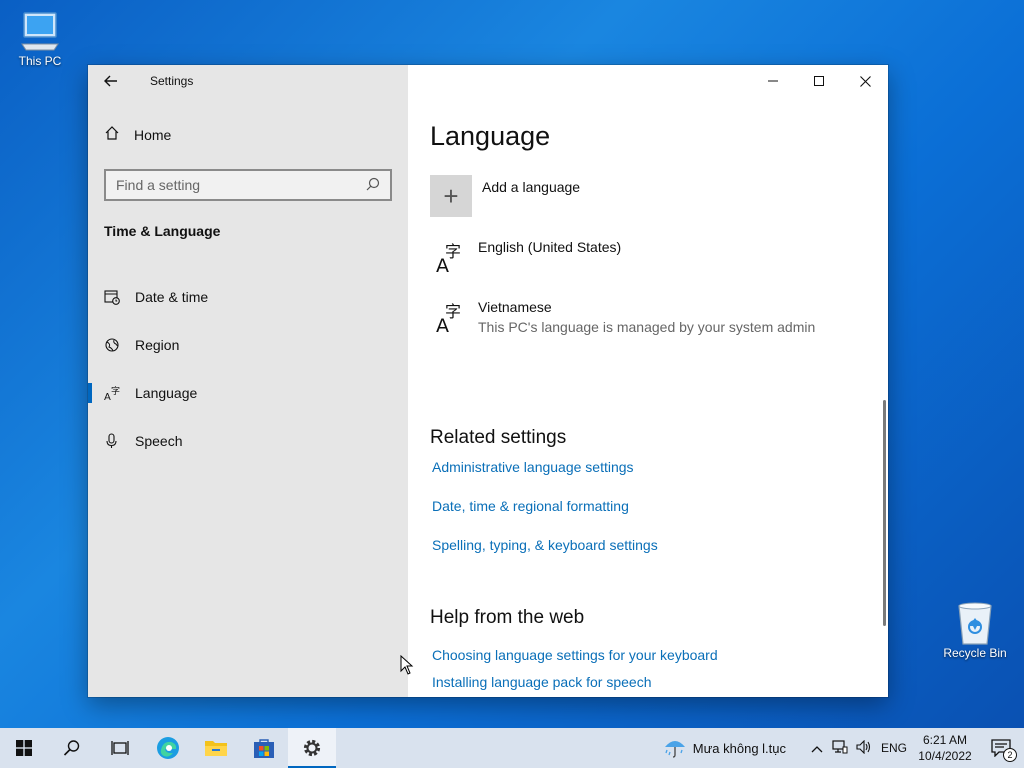 This screenshot has width=1024, height=768. Describe the element at coordinates (817, 748) in the screenshot. I see `chevron-up-icon` at that location.